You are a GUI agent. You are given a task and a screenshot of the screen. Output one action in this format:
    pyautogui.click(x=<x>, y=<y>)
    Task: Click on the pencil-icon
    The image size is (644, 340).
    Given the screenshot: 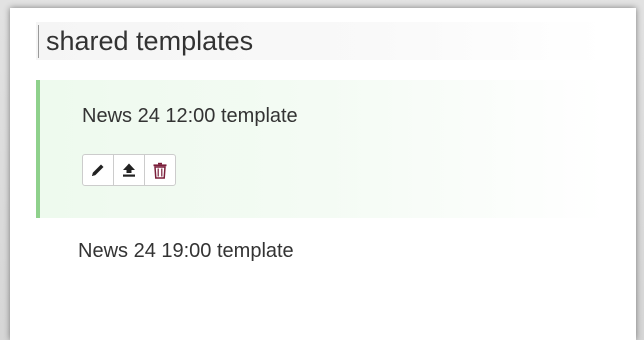 What is the action you would take?
    pyautogui.click(x=98, y=170)
    